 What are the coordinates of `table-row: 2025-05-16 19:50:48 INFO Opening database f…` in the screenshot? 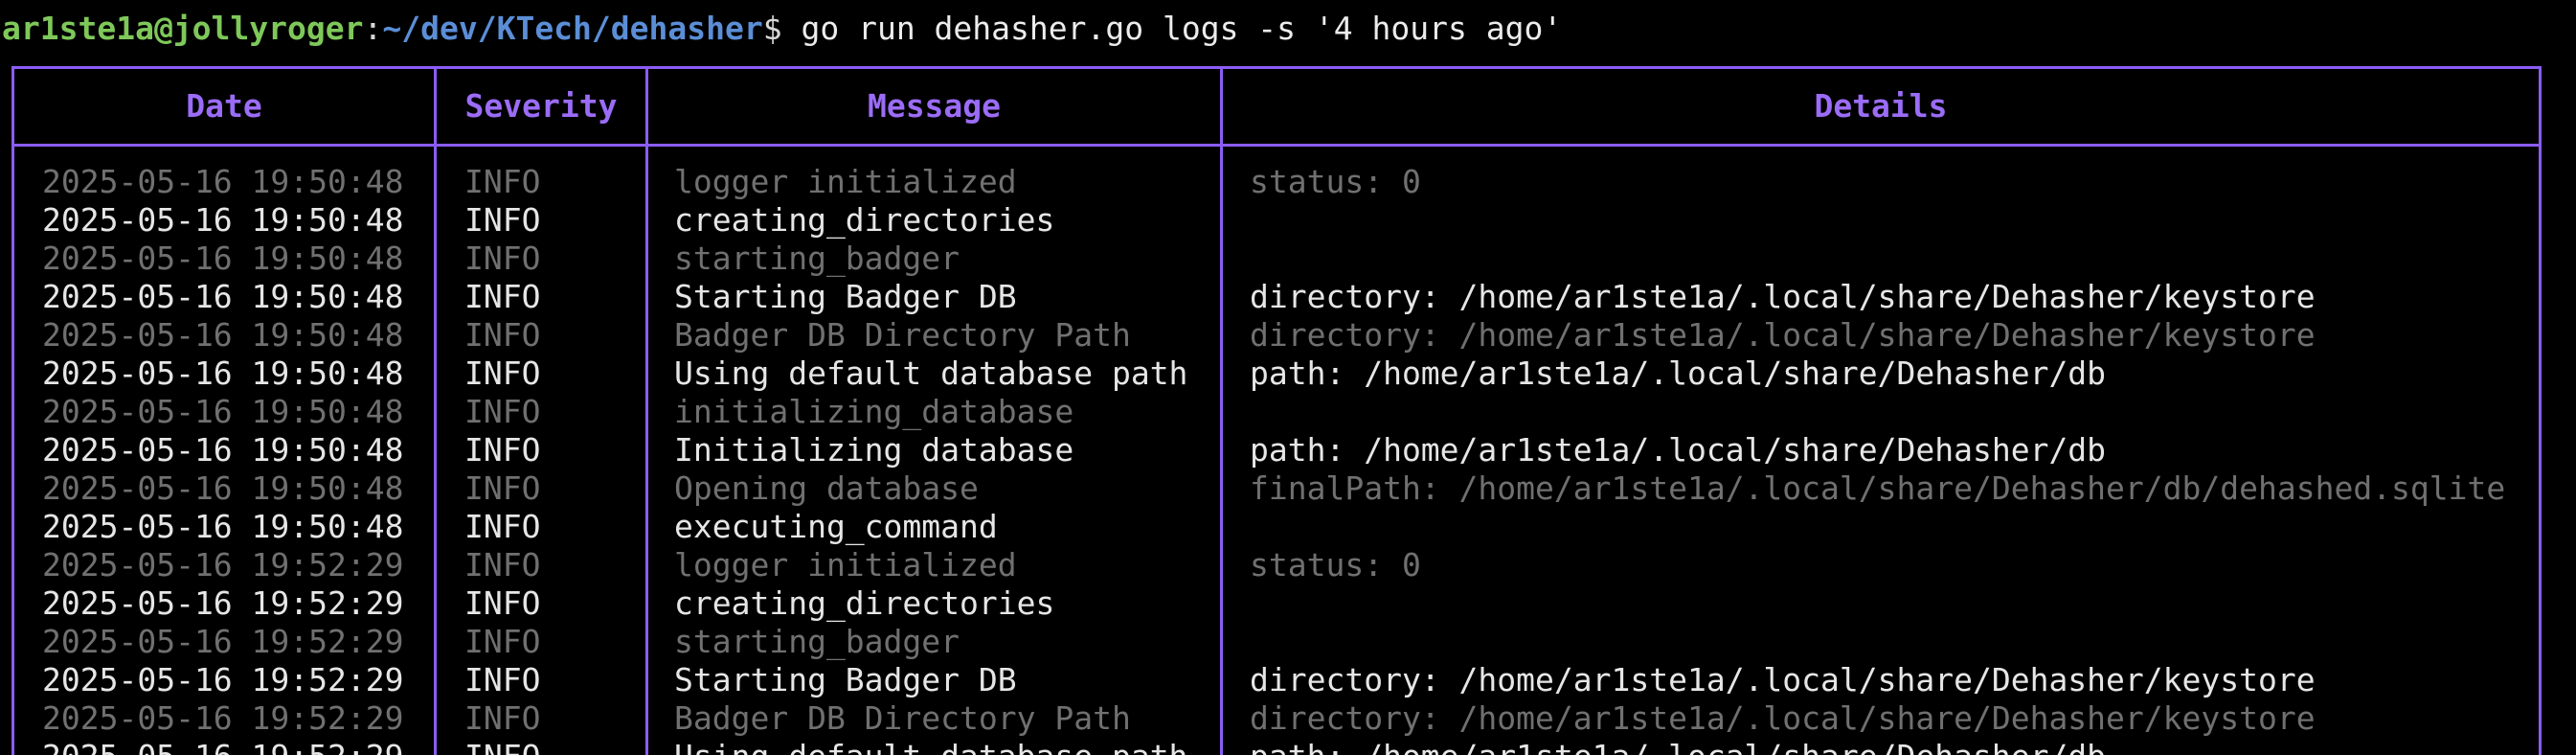 It's located at (1276, 488).